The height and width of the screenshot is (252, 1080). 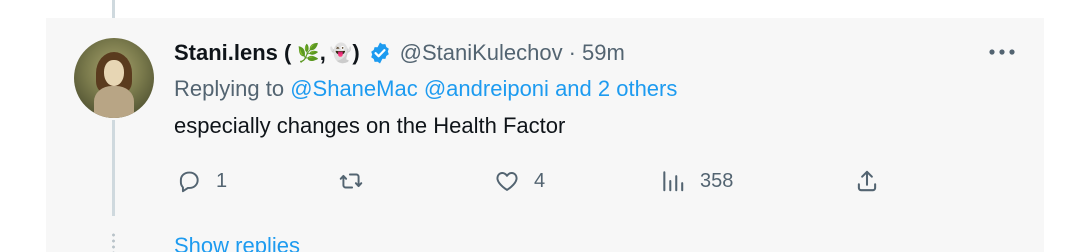 I want to click on retweet-button, so click(x=358, y=181).